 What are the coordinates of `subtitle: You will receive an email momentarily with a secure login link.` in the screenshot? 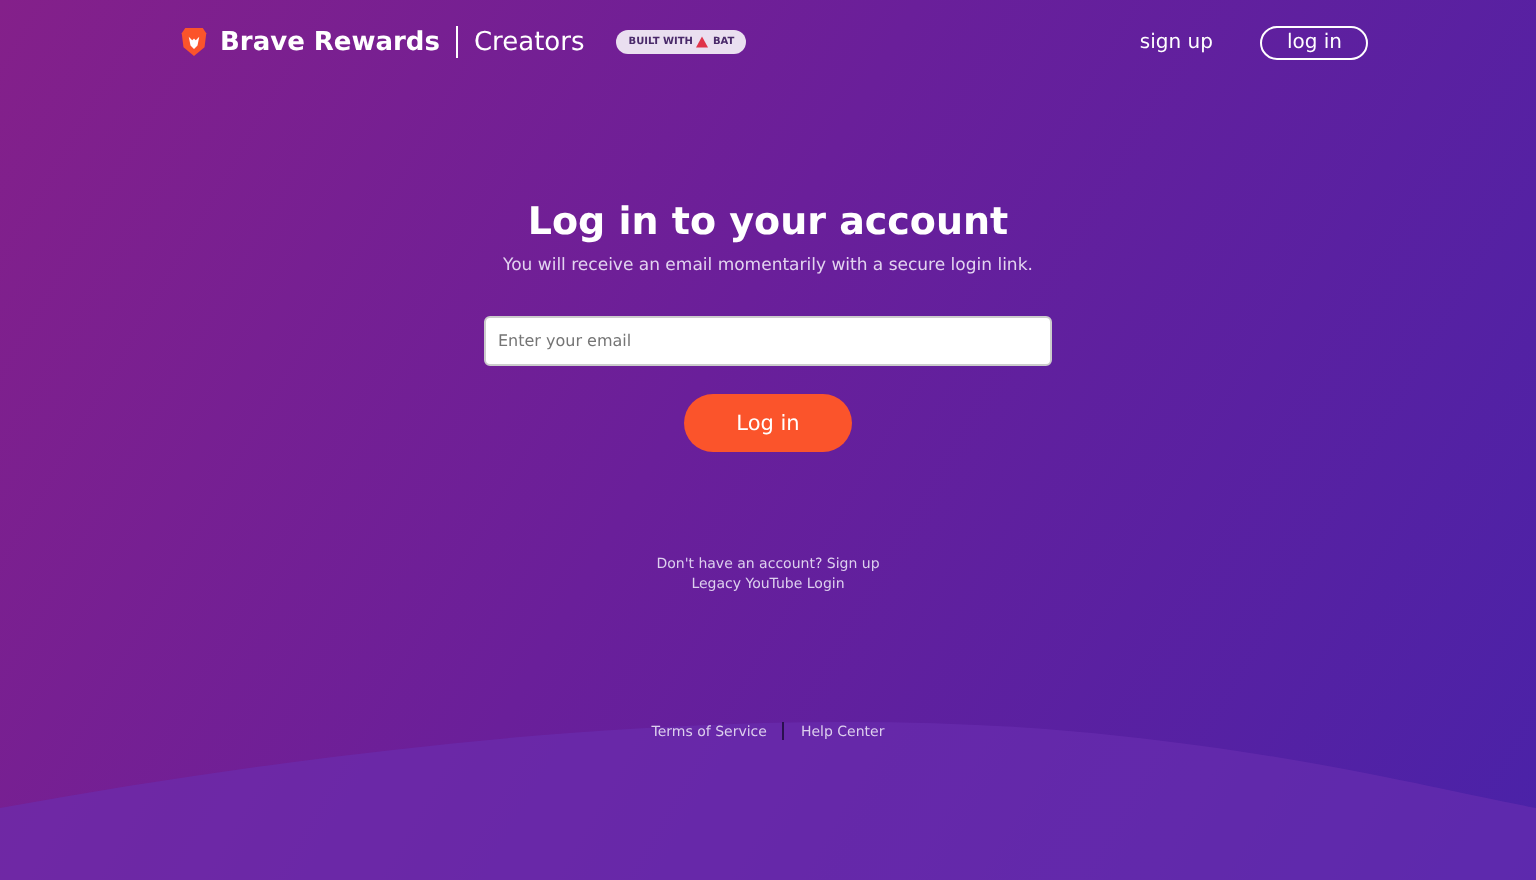 It's located at (768, 266).